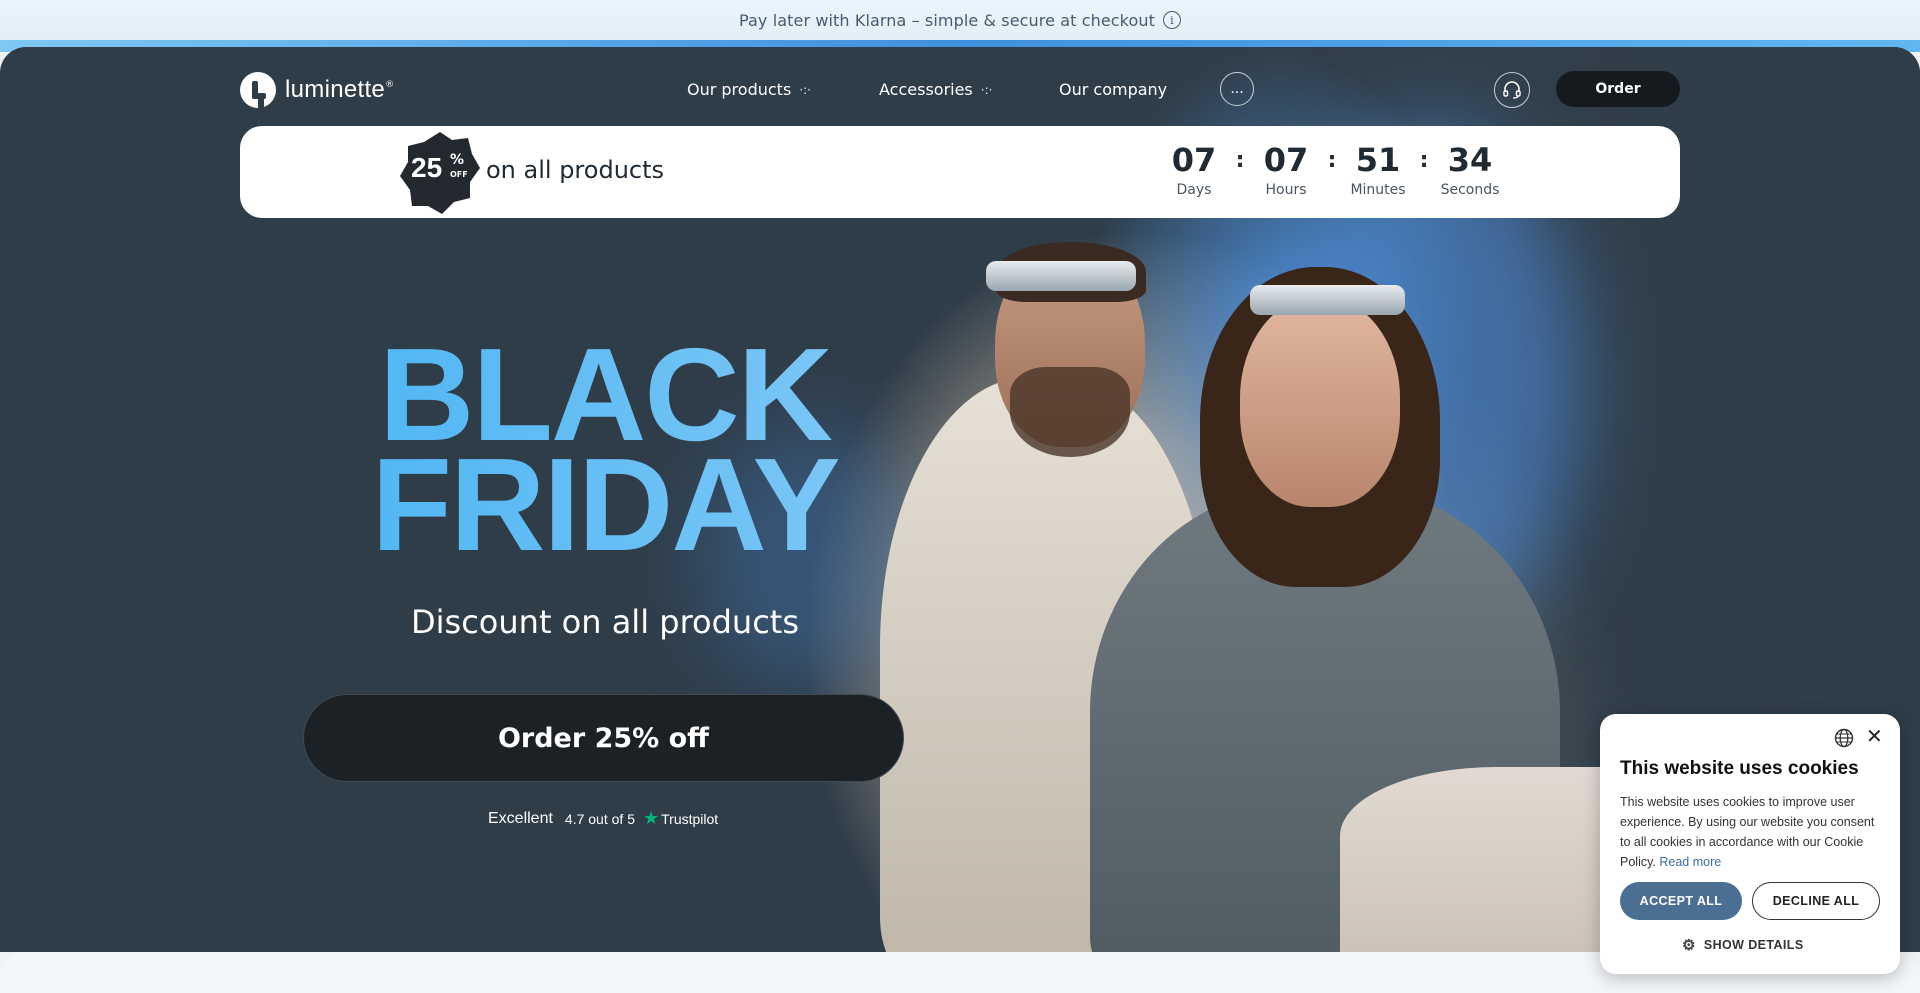 This screenshot has height=993, width=1920. I want to click on show-details-button: ⚙ SHOW DETAILS, so click(1743, 945).